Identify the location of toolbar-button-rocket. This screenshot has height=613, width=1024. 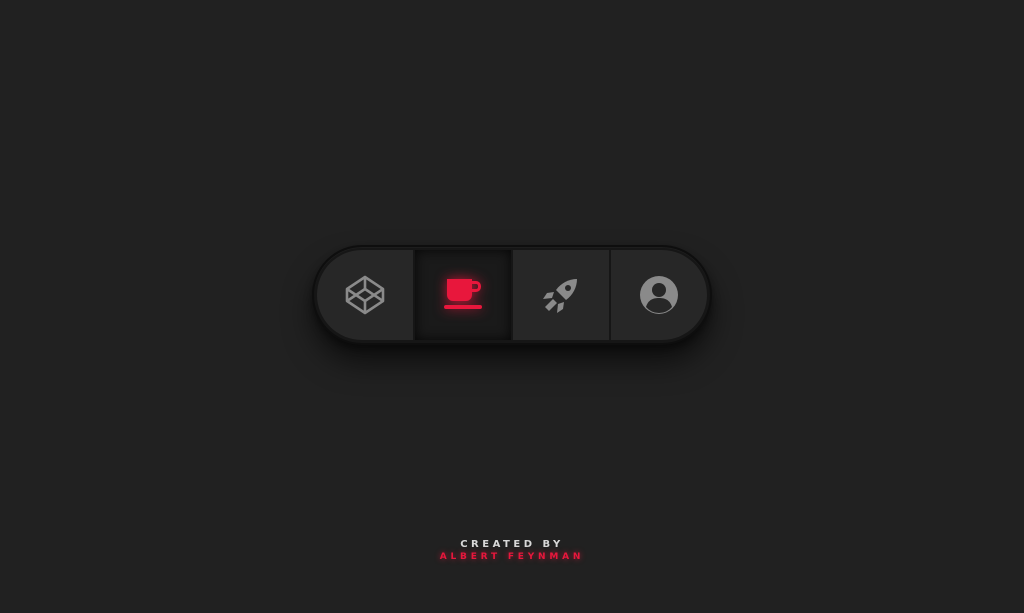
(561, 295).